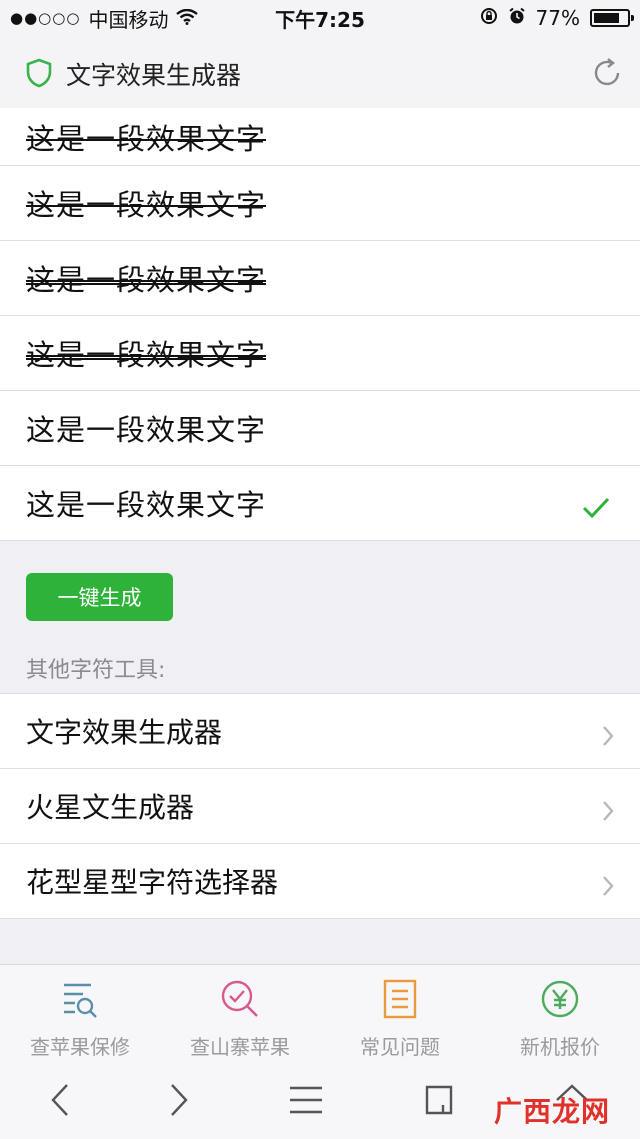  I want to click on tool-item-mars-text: 火星文生成器, so click(320, 806).